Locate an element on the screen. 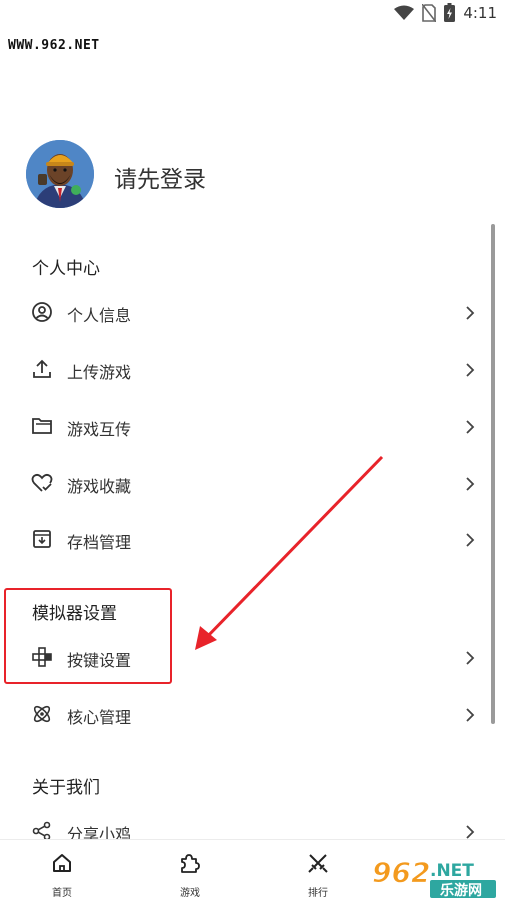 This screenshot has height=906, width=505. nav-tab-label: 排行 is located at coordinates (318, 893).